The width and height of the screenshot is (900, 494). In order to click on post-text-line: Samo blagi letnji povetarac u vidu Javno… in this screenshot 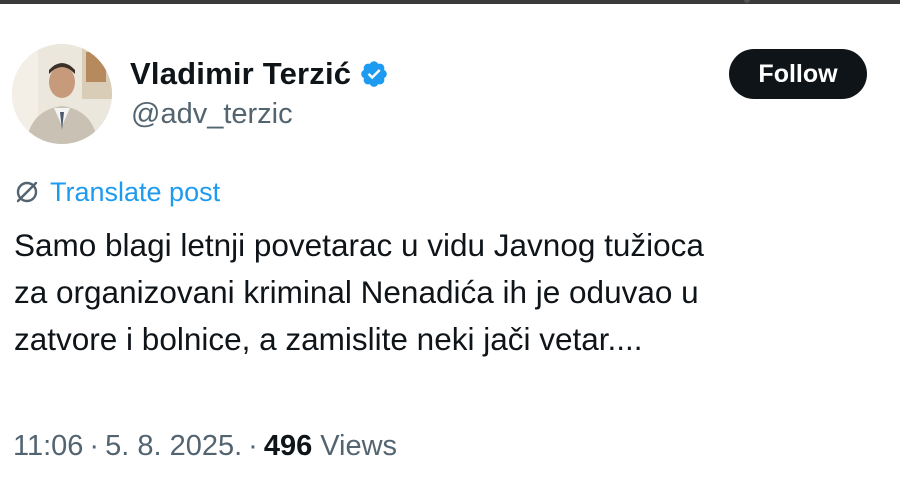, I will do `click(359, 245)`.